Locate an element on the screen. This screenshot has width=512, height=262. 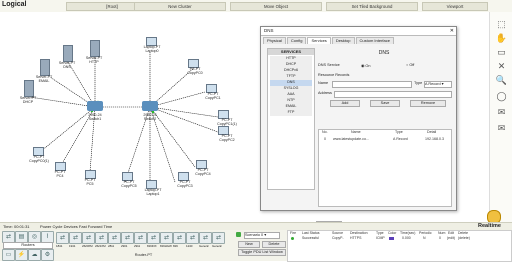
type-label: Type is located at coordinates (418, 83).